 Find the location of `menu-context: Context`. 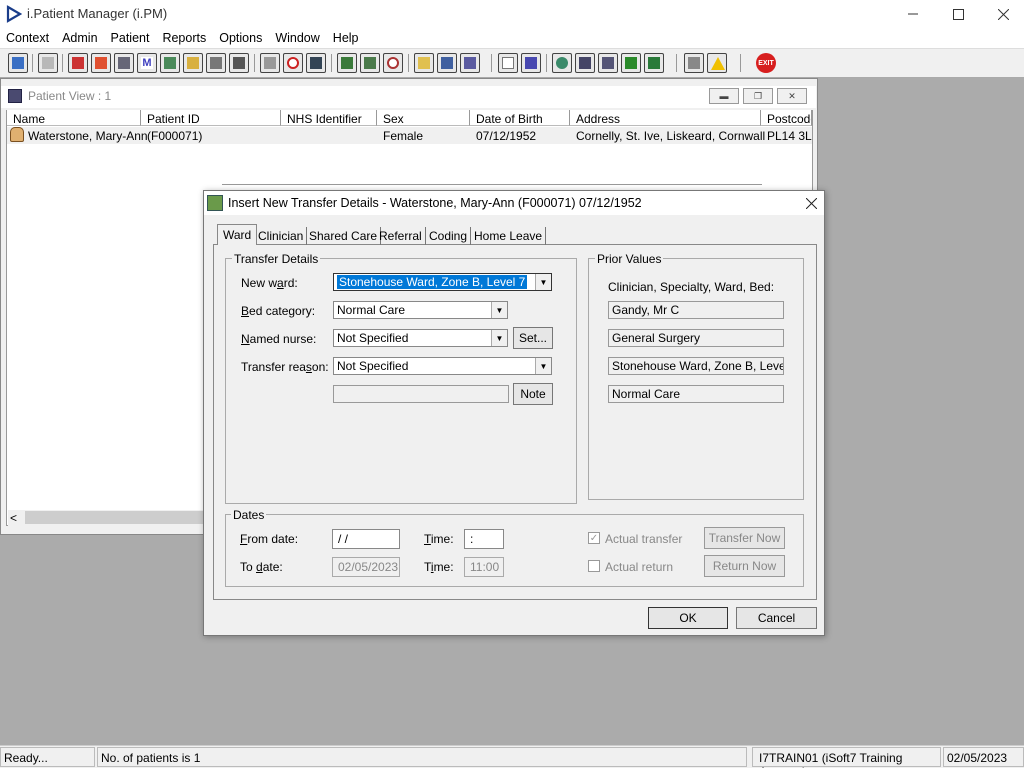

menu-context: Context is located at coordinates (28, 38).